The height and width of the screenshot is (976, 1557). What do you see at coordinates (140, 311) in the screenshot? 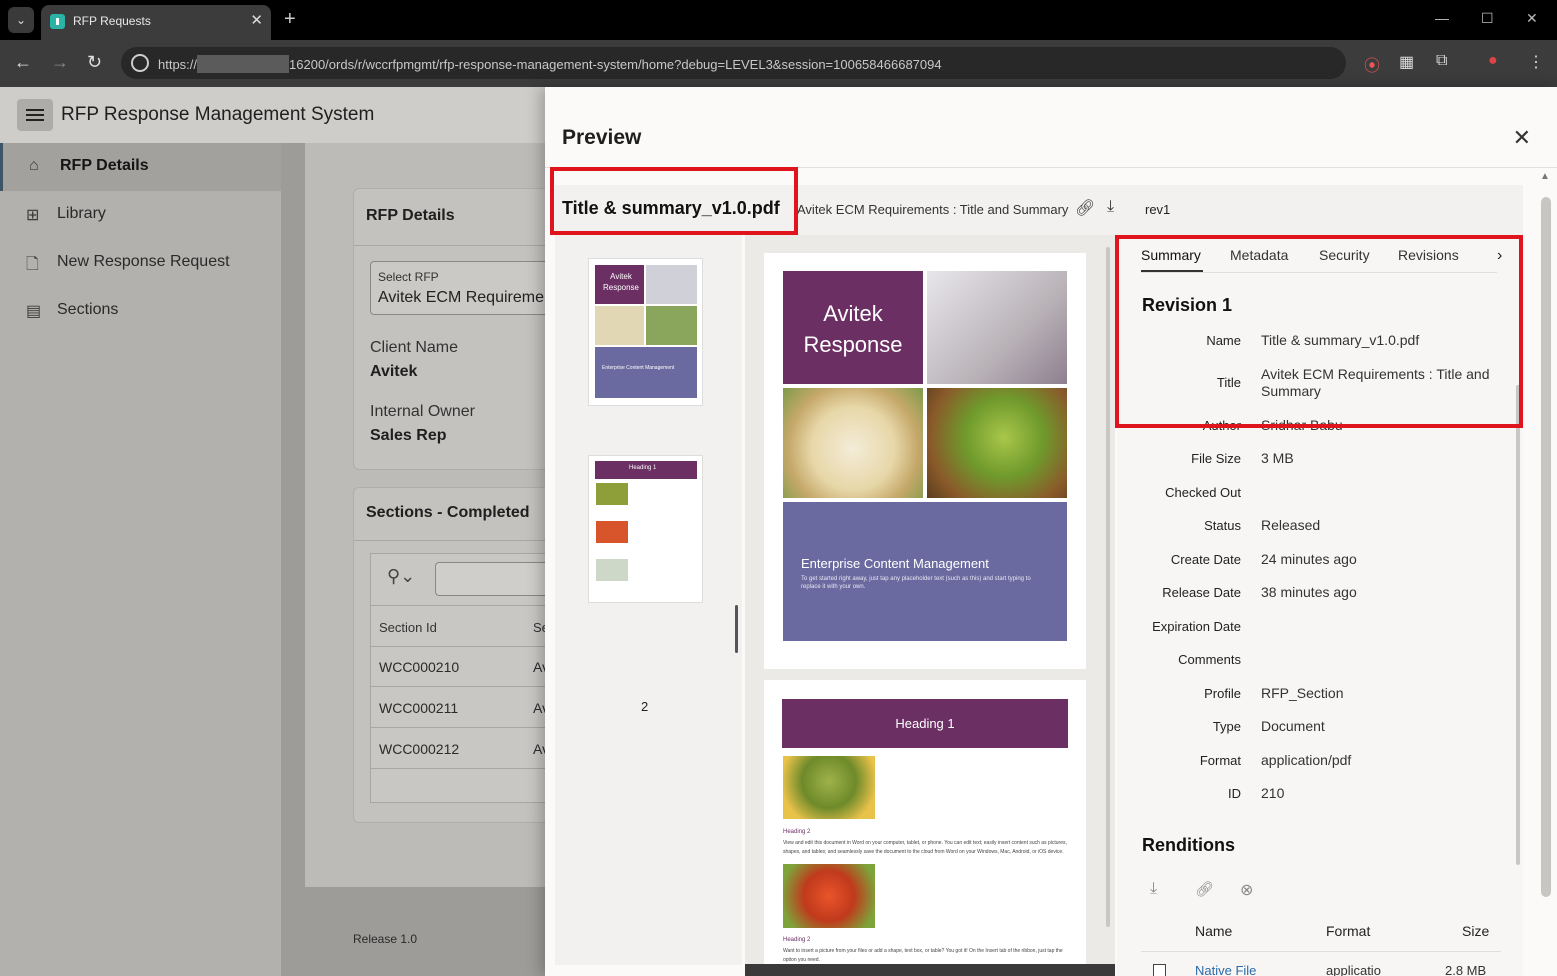
I see `sidebar-item-sections: ▤ Sections` at bounding box center [140, 311].